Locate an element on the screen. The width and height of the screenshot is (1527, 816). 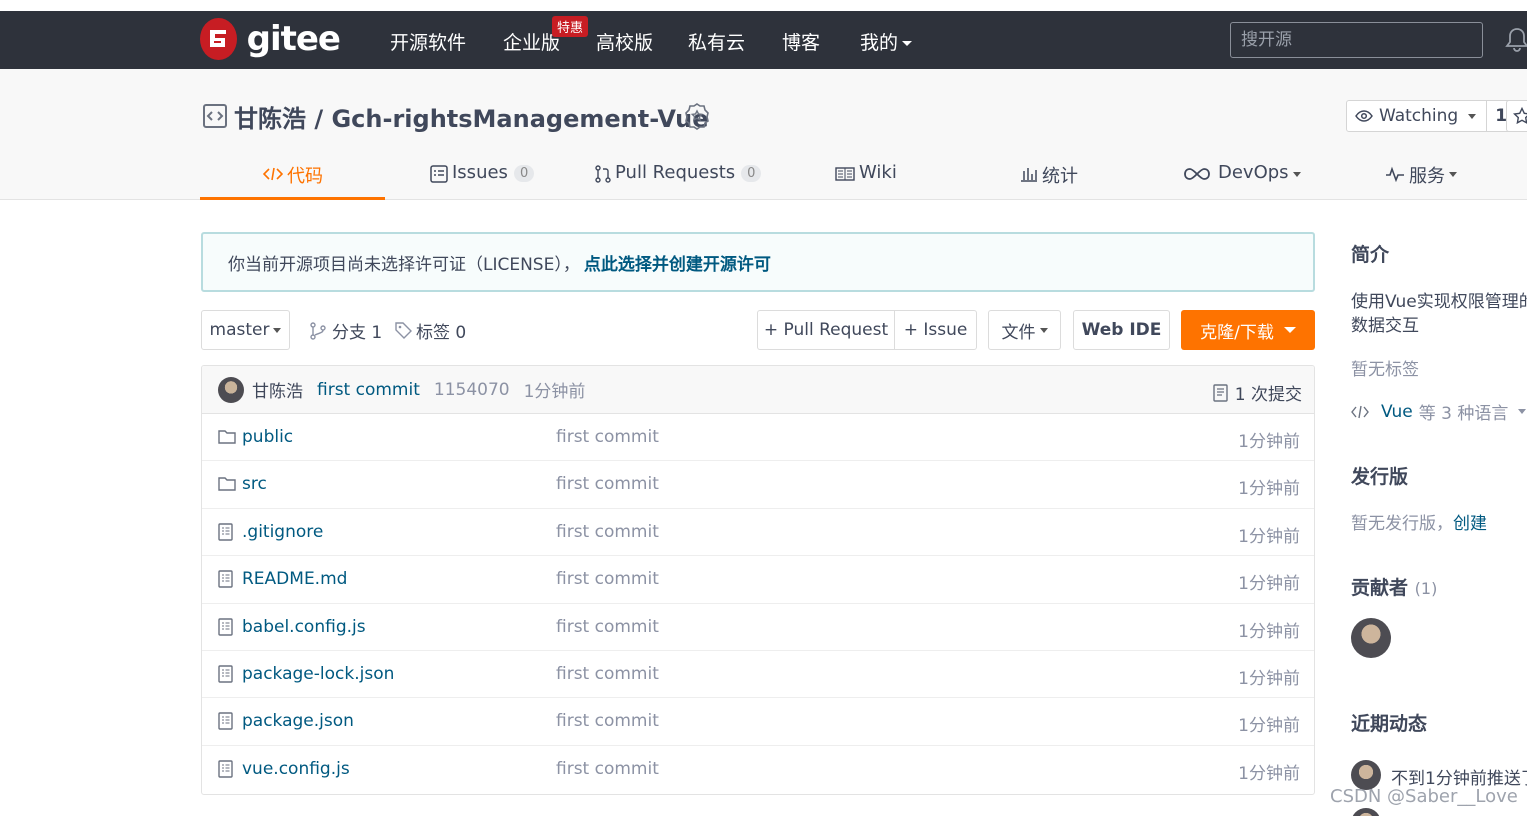
create-release-link: 创建 is located at coordinates (1470, 524).